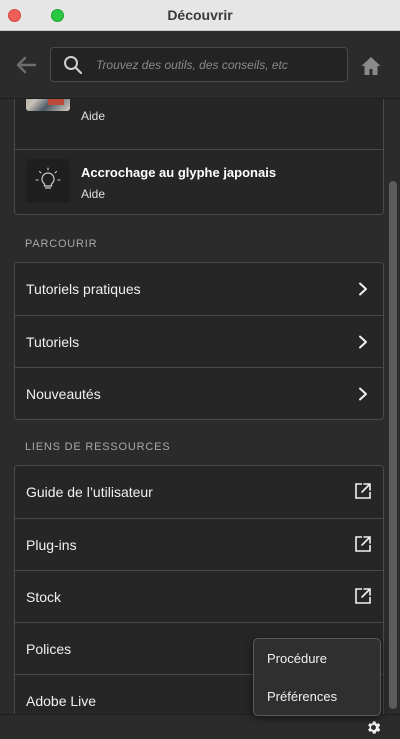  Describe the element at coordinates (44, 597) in the screenshot. I see `list-item-label: Stock` at that location.